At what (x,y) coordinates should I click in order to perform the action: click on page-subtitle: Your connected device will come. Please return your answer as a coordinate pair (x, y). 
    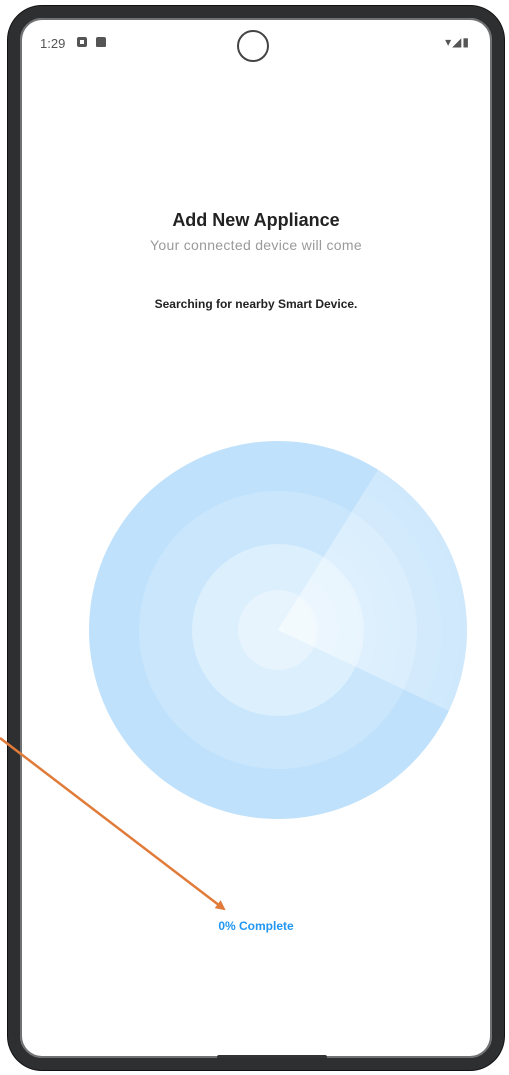
    Looking at the image, I should click on (256, 245).